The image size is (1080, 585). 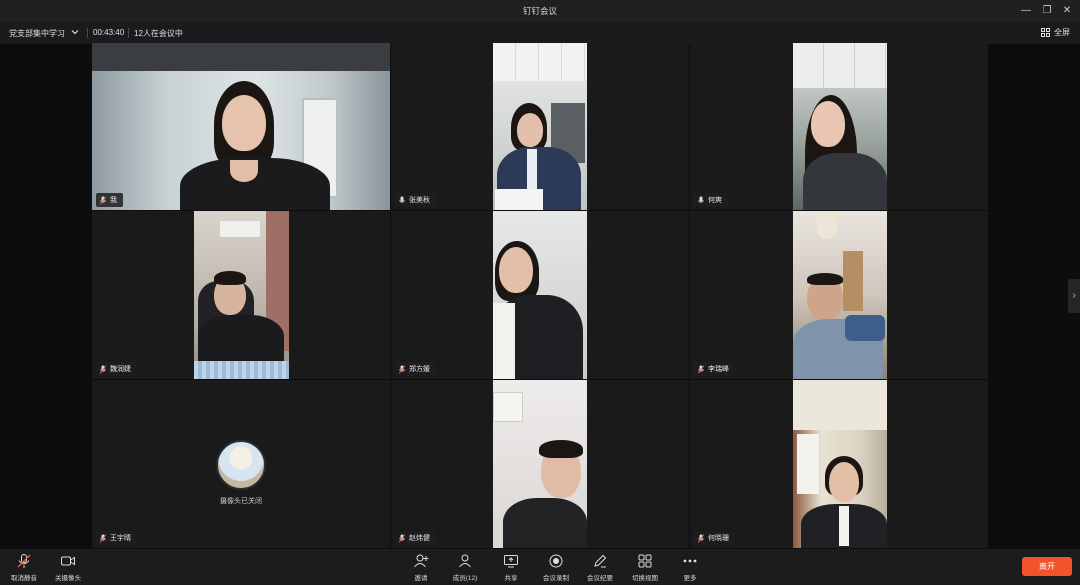 What do you see at coordinates (540, 33) in the screenshot?
I see `meeting-info-bar: 党支部集中学习 00:43:40 12人在会议中 全屏` at bounding box center [540, 33].